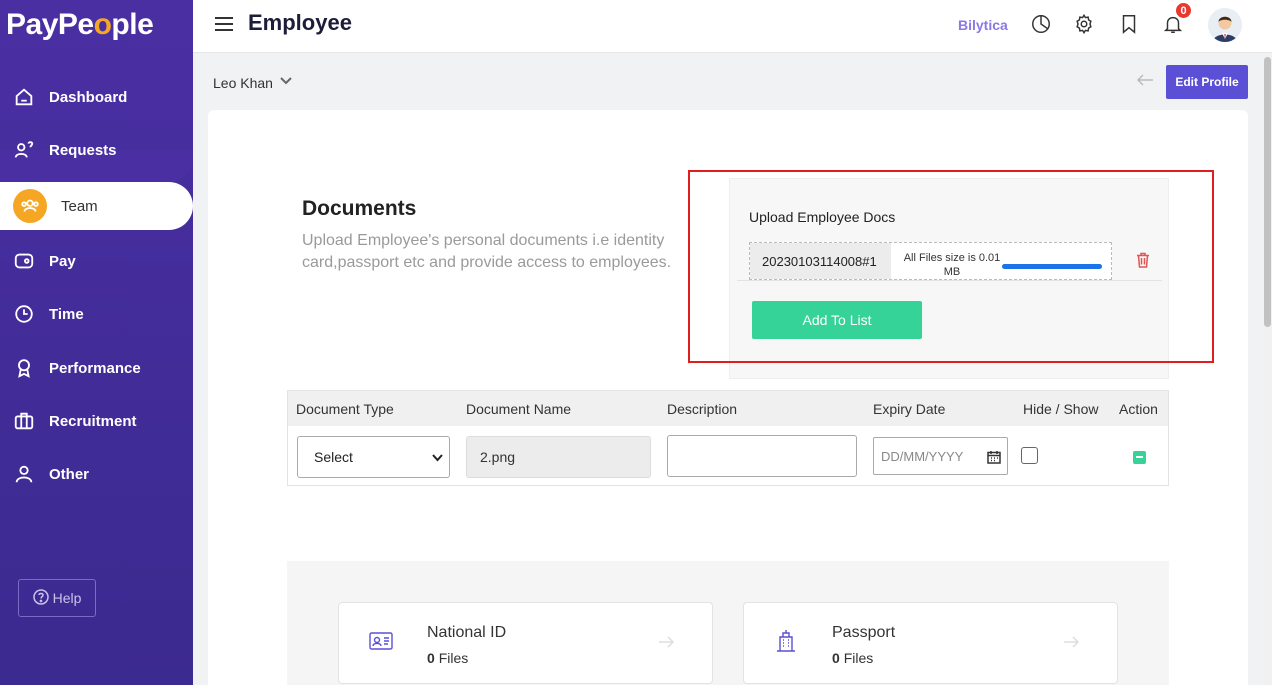 This screenshot has height=685, width=1272. What do you see at coordinates (1138, 409) in the screenshot?
I see `column-header-action: Action` at bounding box center [1138, 409].